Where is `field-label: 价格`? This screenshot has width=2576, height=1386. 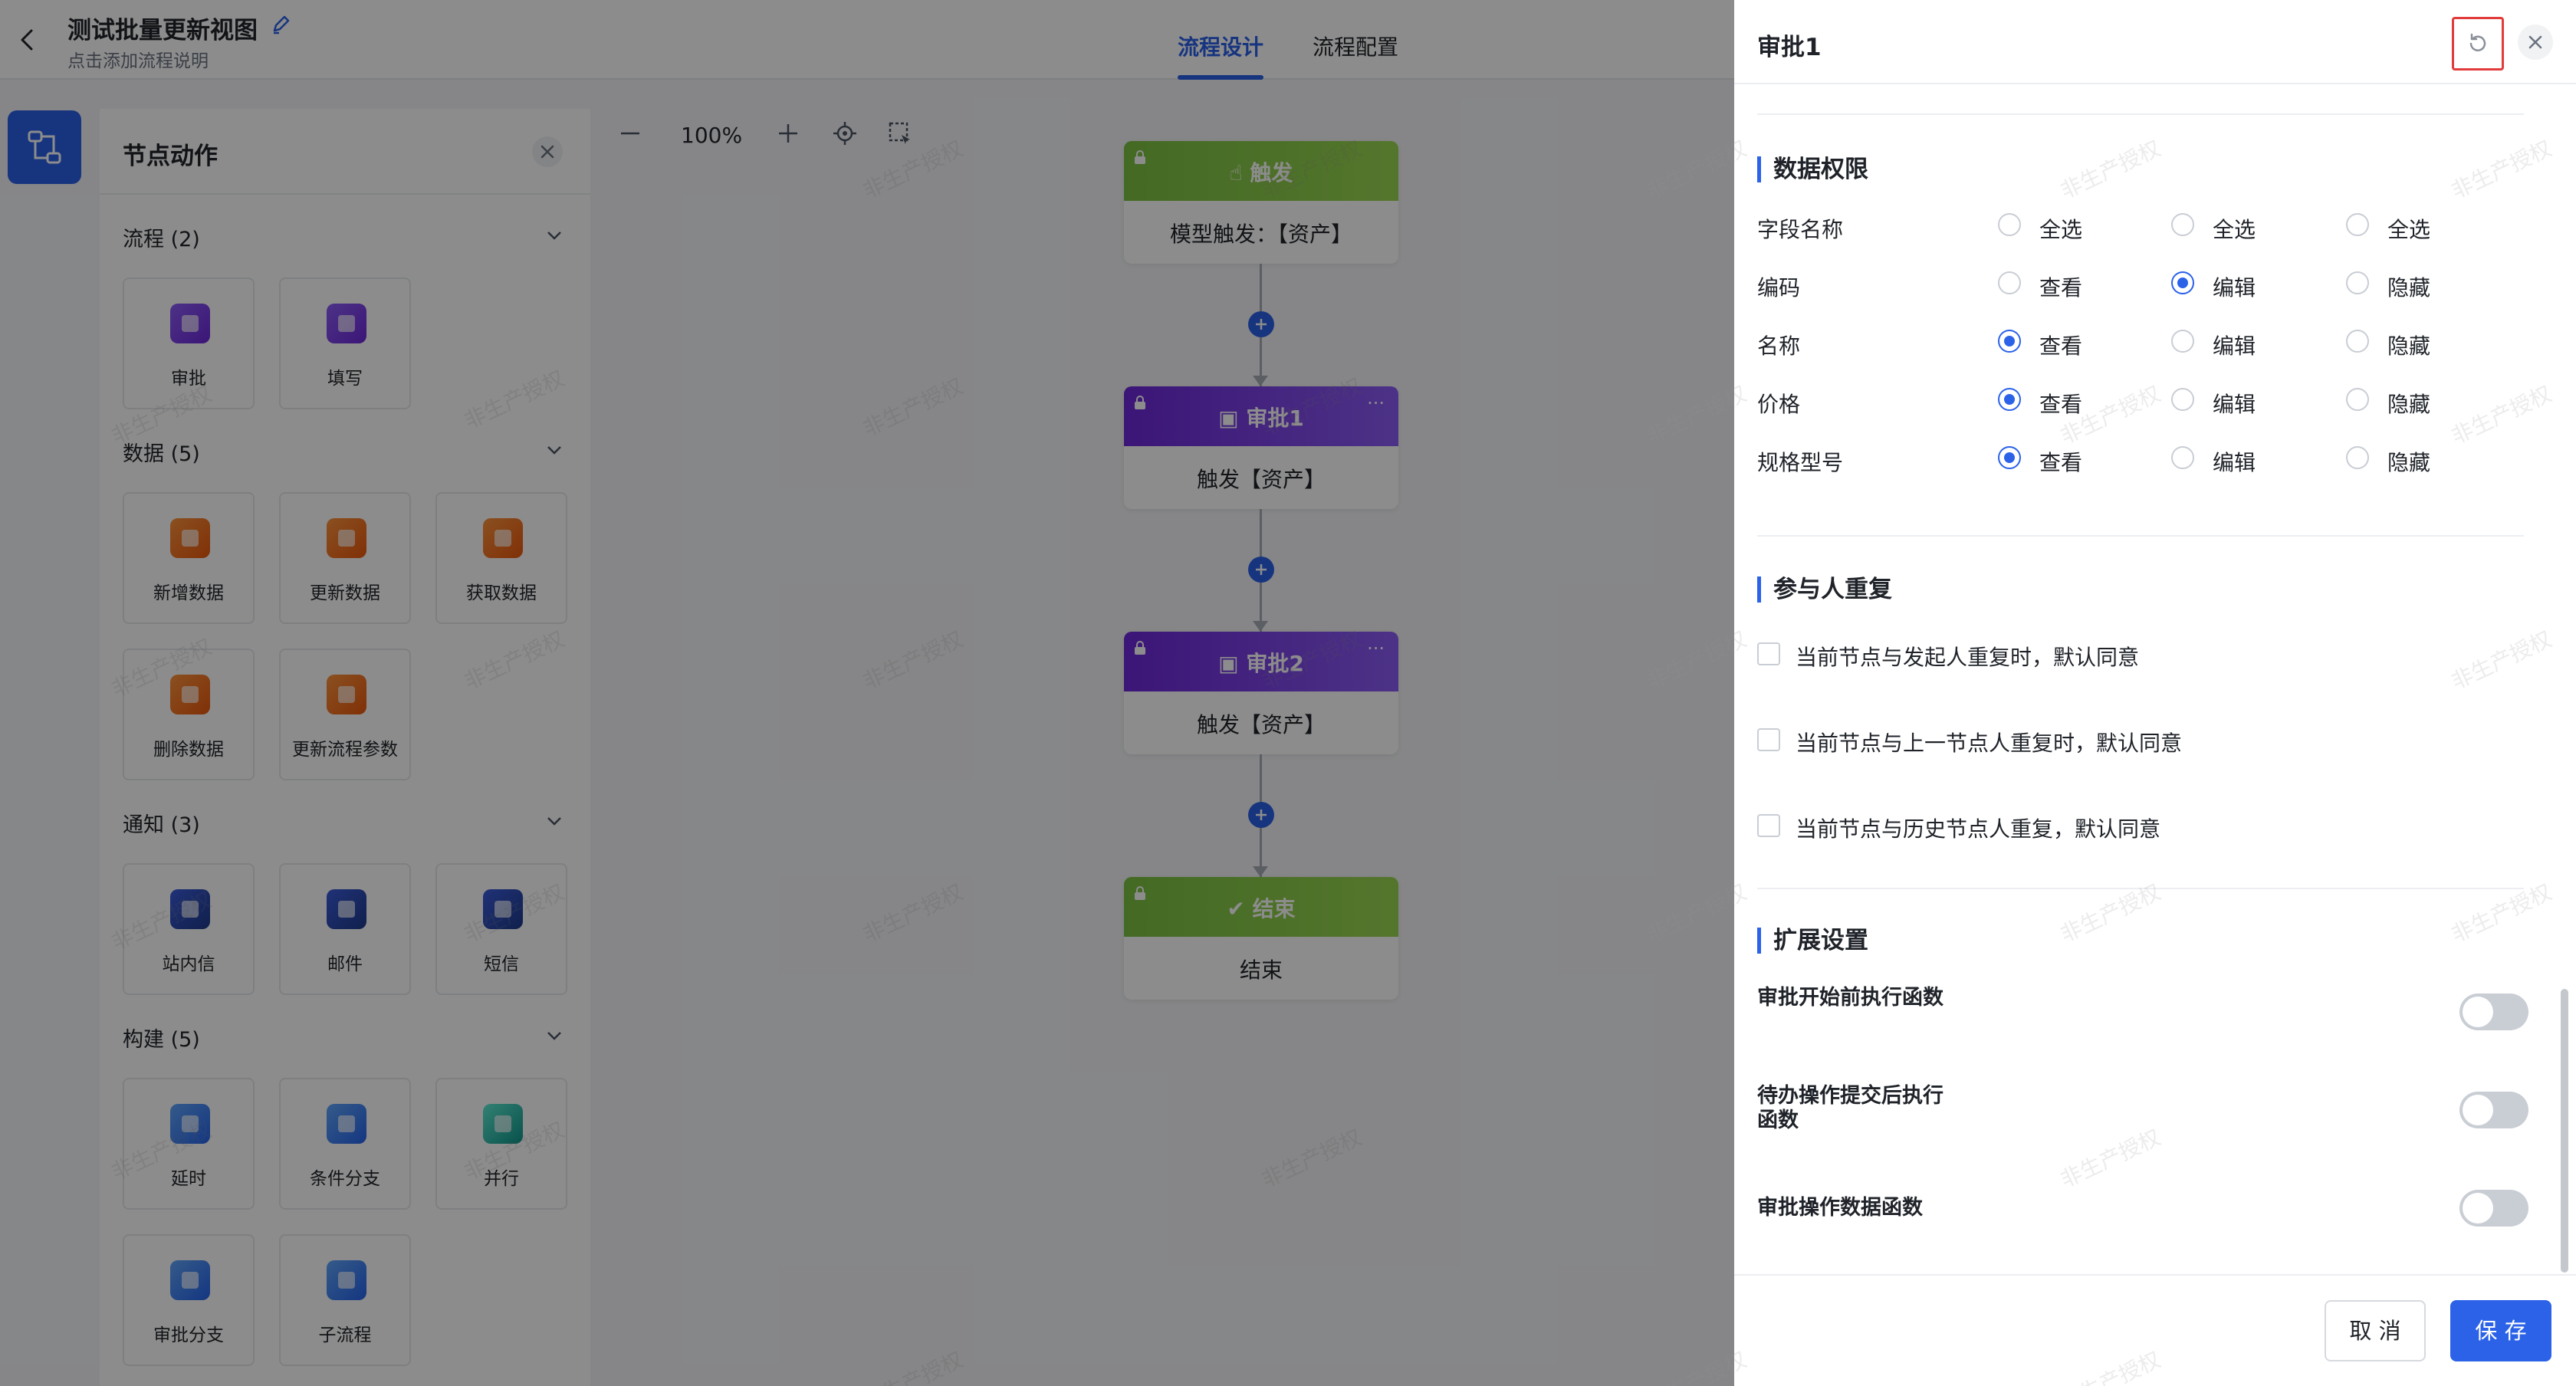 field-label: 价格 is located at coordinates (1779, 405).